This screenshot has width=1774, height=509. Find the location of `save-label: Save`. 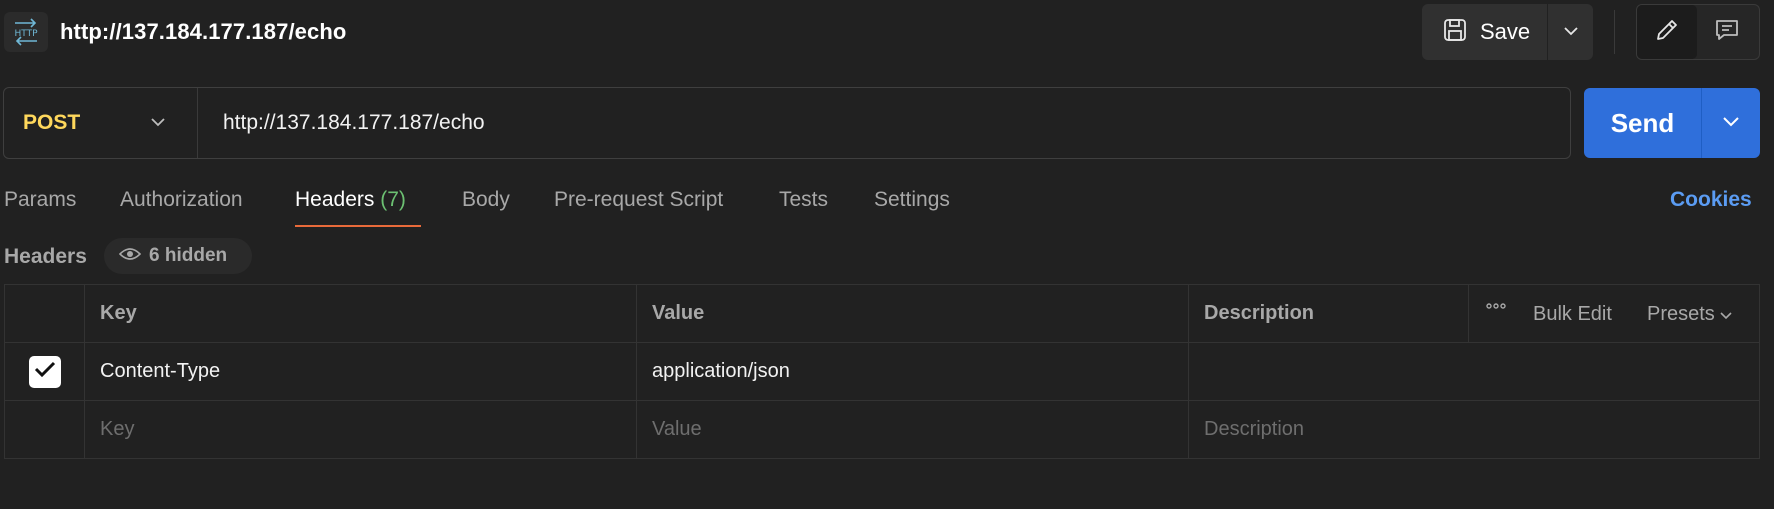

save-label: Save is located at coordinates (1505, 31).